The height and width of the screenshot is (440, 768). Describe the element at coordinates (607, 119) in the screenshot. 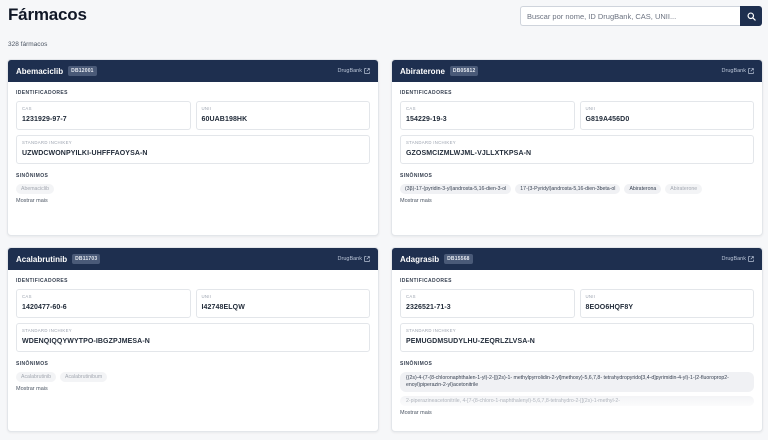

I see `unii-value: G819A456D0` at that location.